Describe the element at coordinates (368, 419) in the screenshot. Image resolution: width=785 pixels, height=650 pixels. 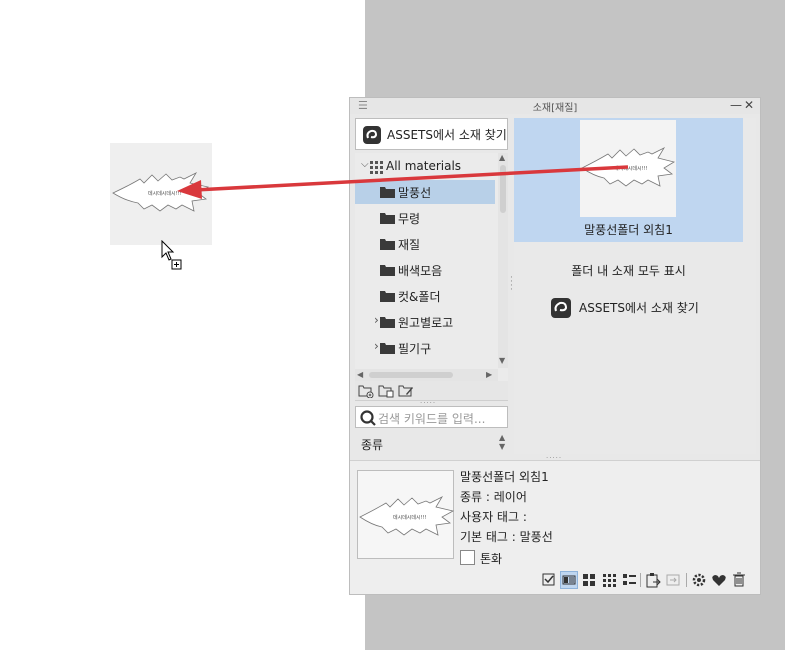
I see `search-icon` at that location.